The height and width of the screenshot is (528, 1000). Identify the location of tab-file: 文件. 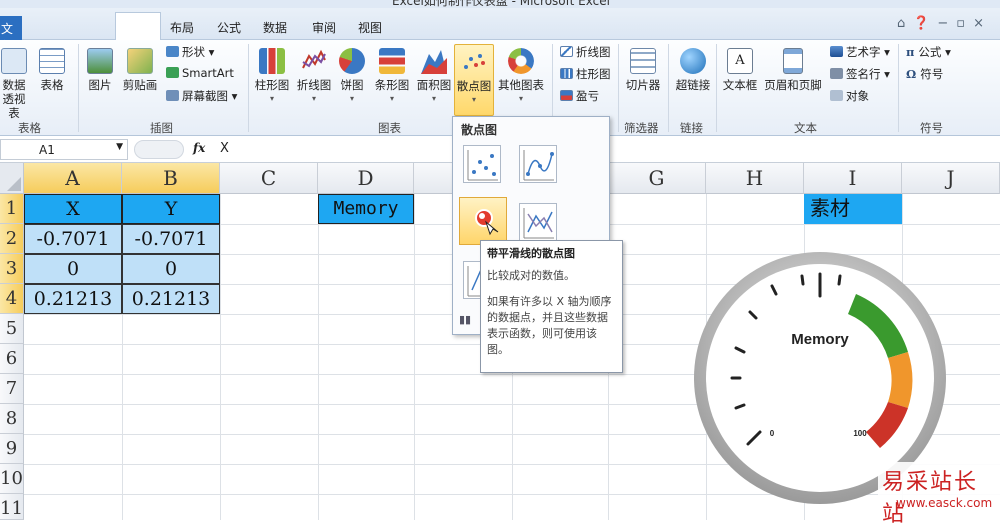
(11, 28).